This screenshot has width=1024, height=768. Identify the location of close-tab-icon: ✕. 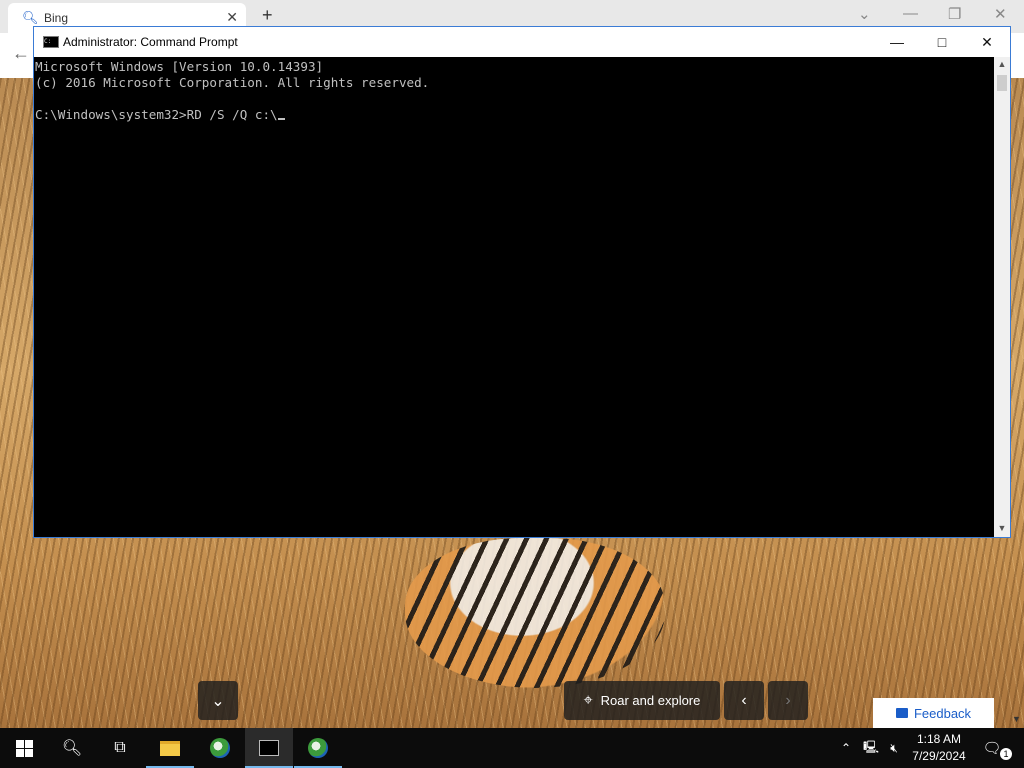
(232, 17).